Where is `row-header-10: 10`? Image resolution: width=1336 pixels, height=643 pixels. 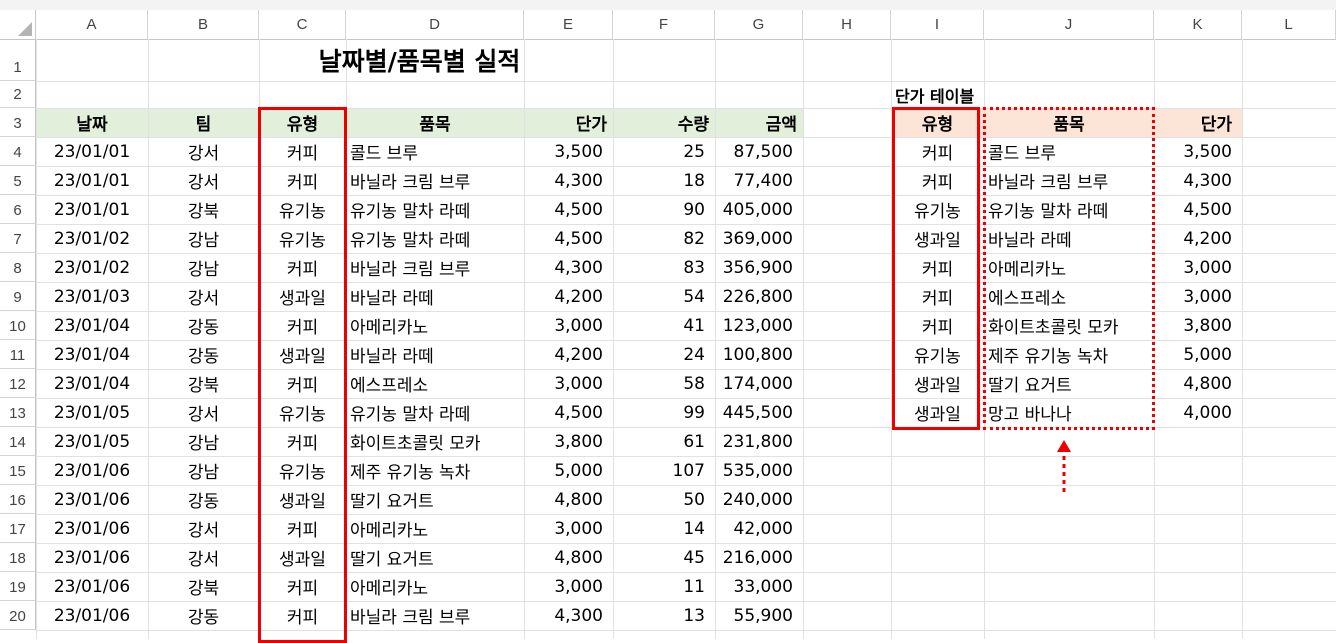
row-header-10: 10 is located at coordinates (18, 325).